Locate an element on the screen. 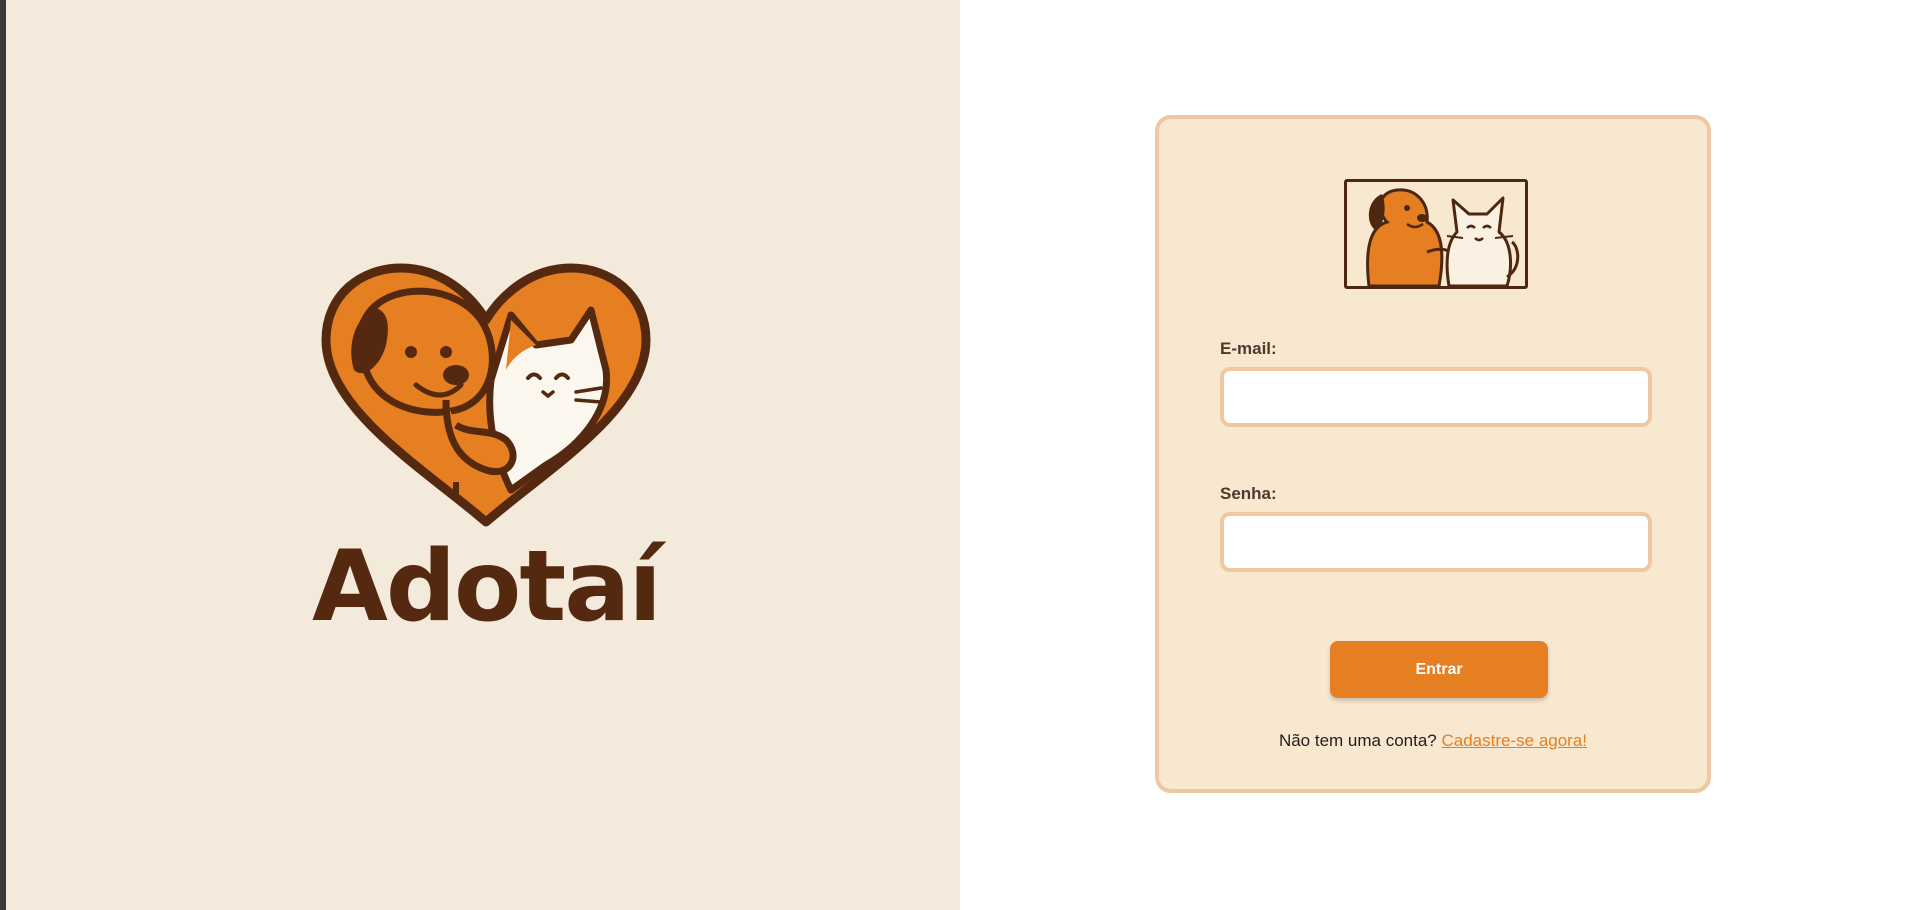 Image resolution: width=1908 pixels, height=910 pixels. brand-logo: Adotaí is located at coordinates (486, 455).